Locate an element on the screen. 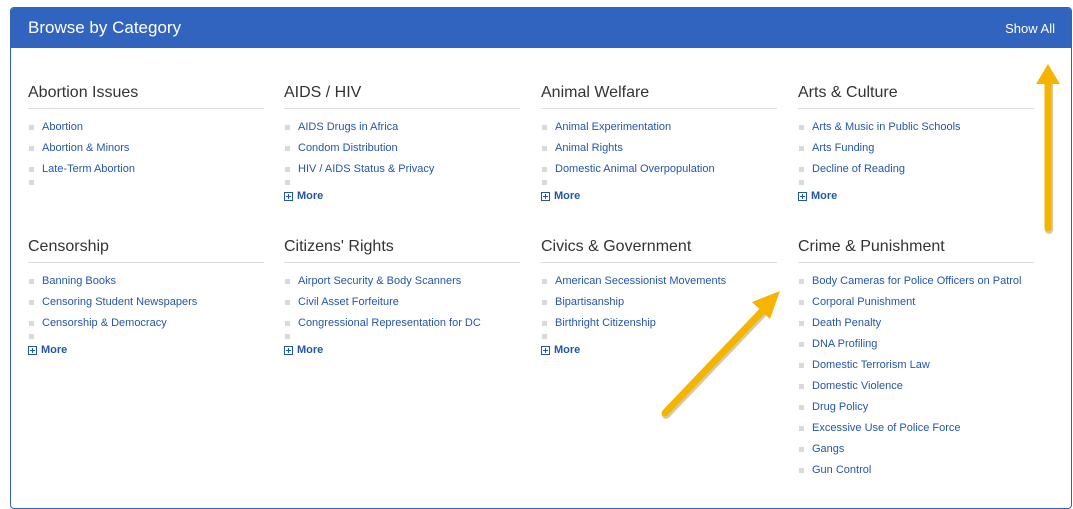  category-link: American Secessionist Movements is located at coordinates (640, 281).